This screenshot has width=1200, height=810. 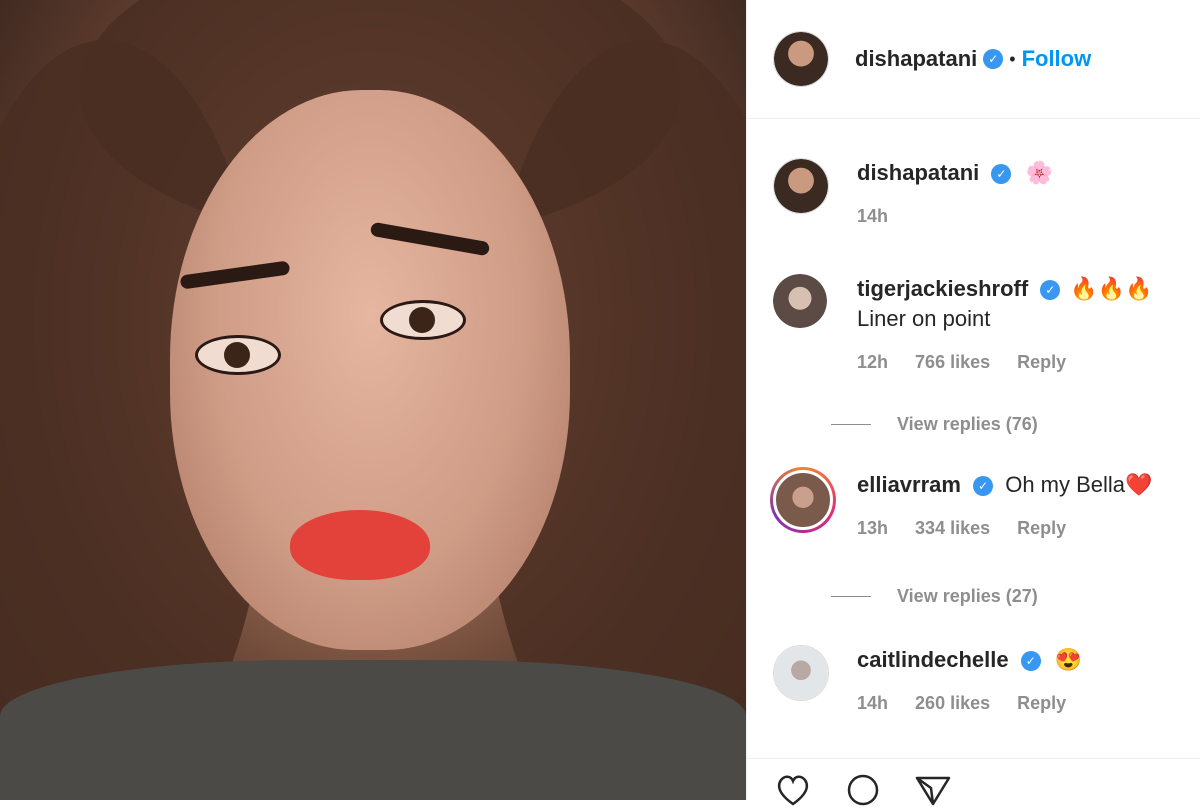 I want to click on comment-text-line: tigerjackieshroff ✓ 🔥🔥🔥Liner on point, so click(x=1024, y=304).